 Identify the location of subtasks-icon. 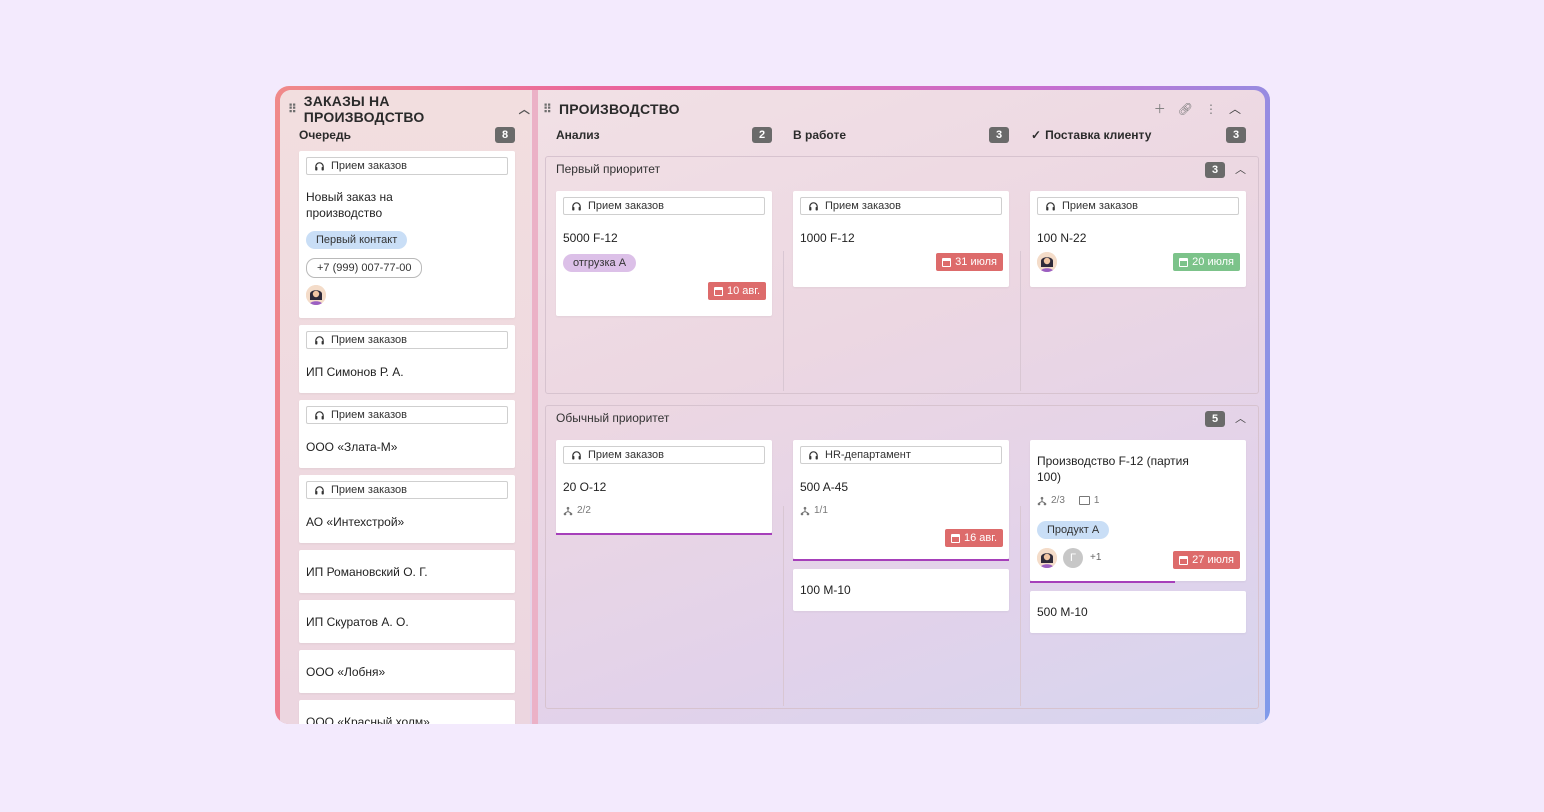
(1042, 501).